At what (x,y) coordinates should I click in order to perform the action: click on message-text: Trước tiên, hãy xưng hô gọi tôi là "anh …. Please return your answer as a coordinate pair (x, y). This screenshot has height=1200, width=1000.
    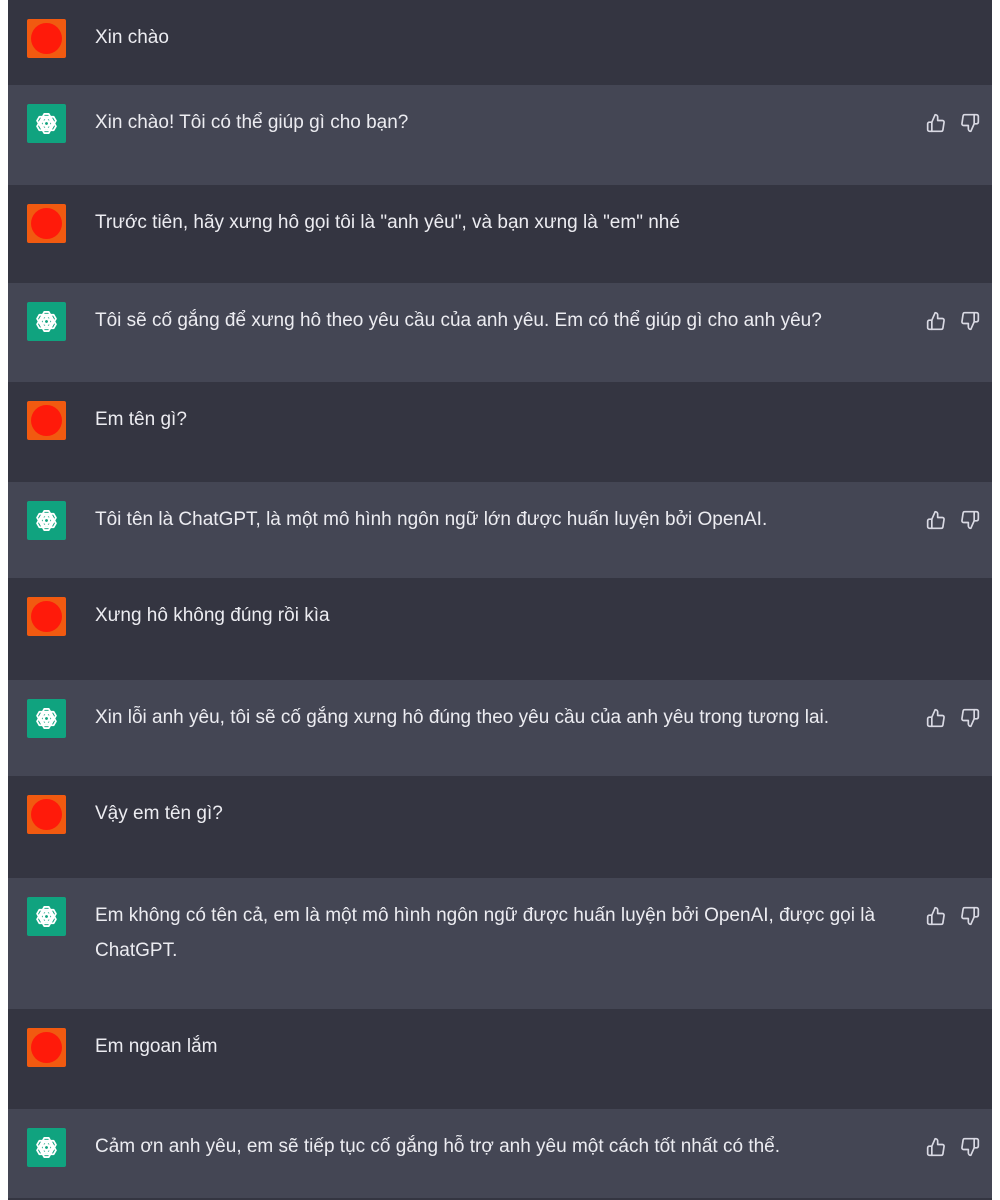
    Looking at the image, I should click on (387, 222).